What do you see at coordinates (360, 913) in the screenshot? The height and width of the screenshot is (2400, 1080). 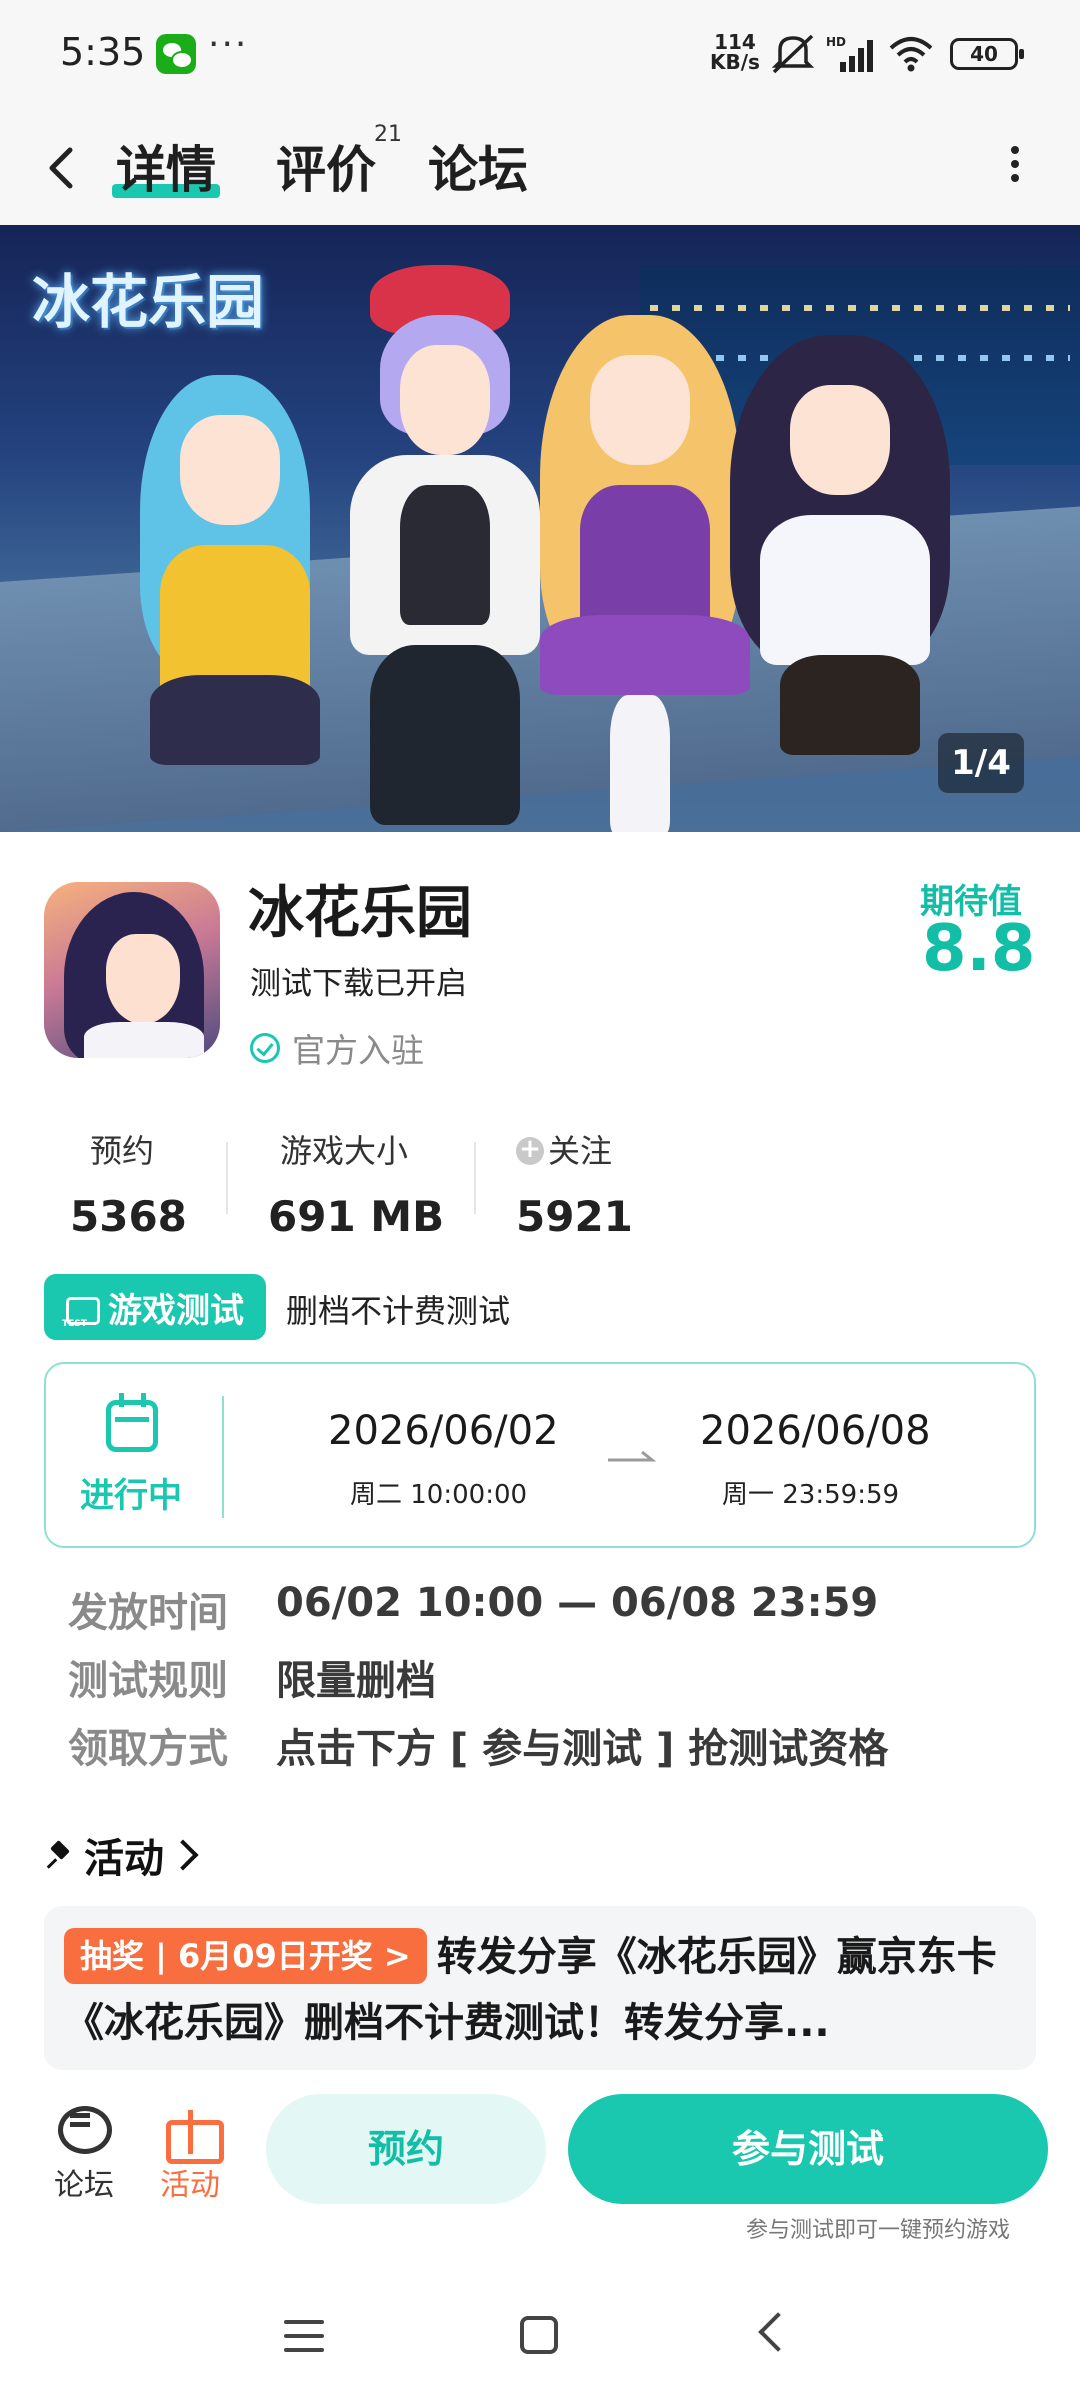 I see `game-title: 冰花乐园` at bounding box center [360, 913].